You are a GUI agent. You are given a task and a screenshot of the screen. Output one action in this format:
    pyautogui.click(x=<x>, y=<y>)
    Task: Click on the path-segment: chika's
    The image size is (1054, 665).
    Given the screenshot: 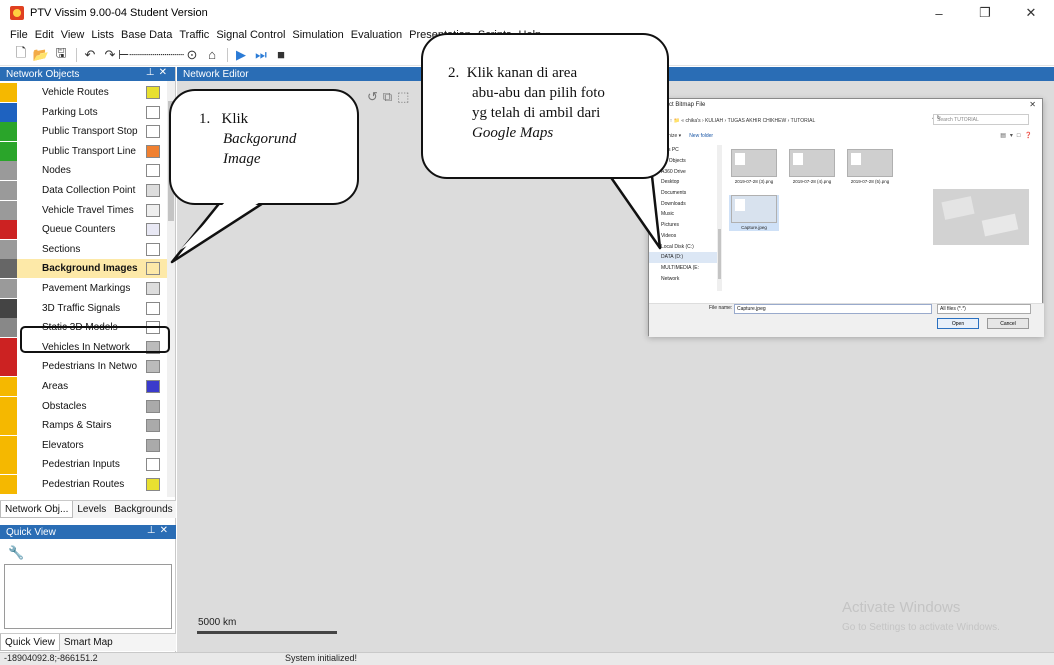 What is the action you would take?
    pyautogui.click(x=692, y=121)
    